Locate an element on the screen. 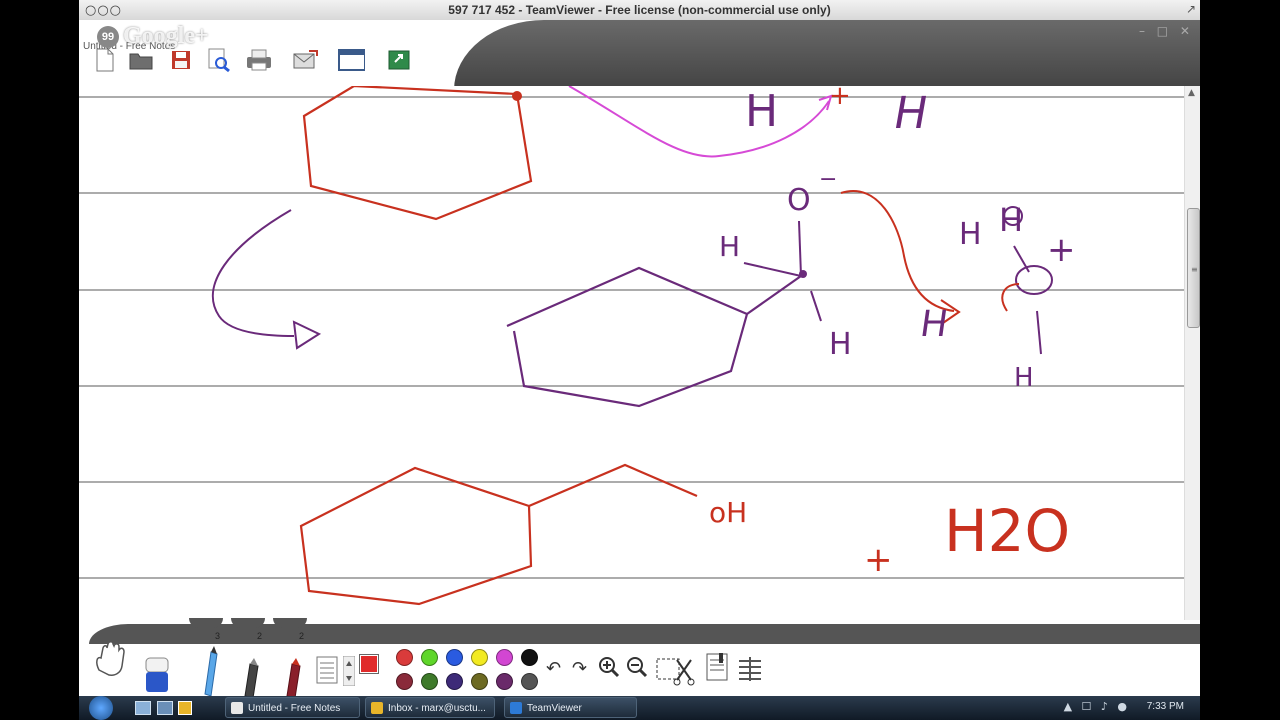 Image resolution: width=1280 pixels, height=720 pixels. screen-button is located at coordinates (351, 60).